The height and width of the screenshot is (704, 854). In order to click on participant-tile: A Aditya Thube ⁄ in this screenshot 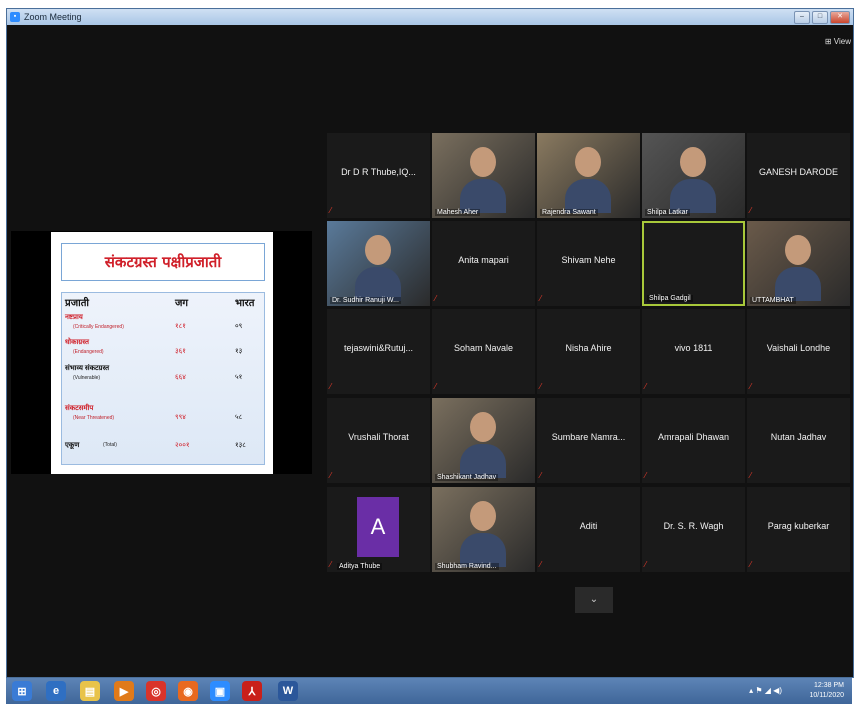, I will do `click(378, 529)`.